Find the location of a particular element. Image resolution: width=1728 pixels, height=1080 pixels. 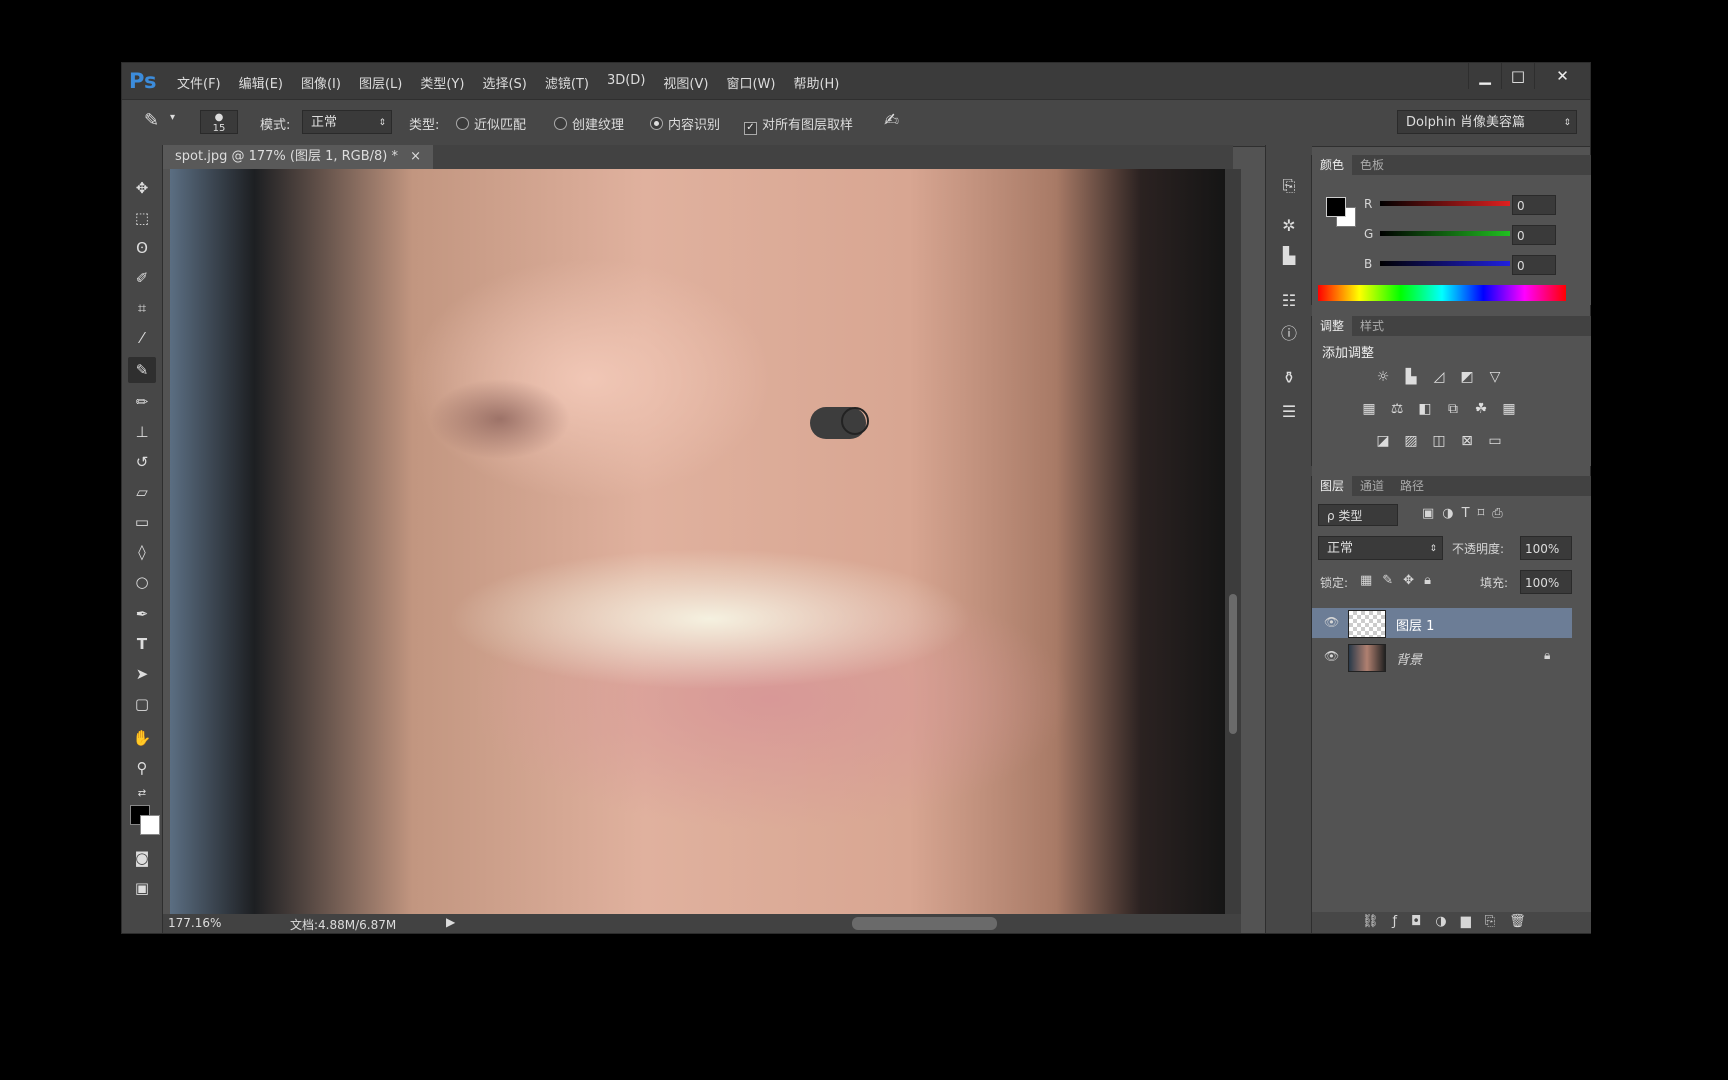

sample-all-layers-checkbox: ✓ 对所有图层取样 is located at coordinates (798, 124).